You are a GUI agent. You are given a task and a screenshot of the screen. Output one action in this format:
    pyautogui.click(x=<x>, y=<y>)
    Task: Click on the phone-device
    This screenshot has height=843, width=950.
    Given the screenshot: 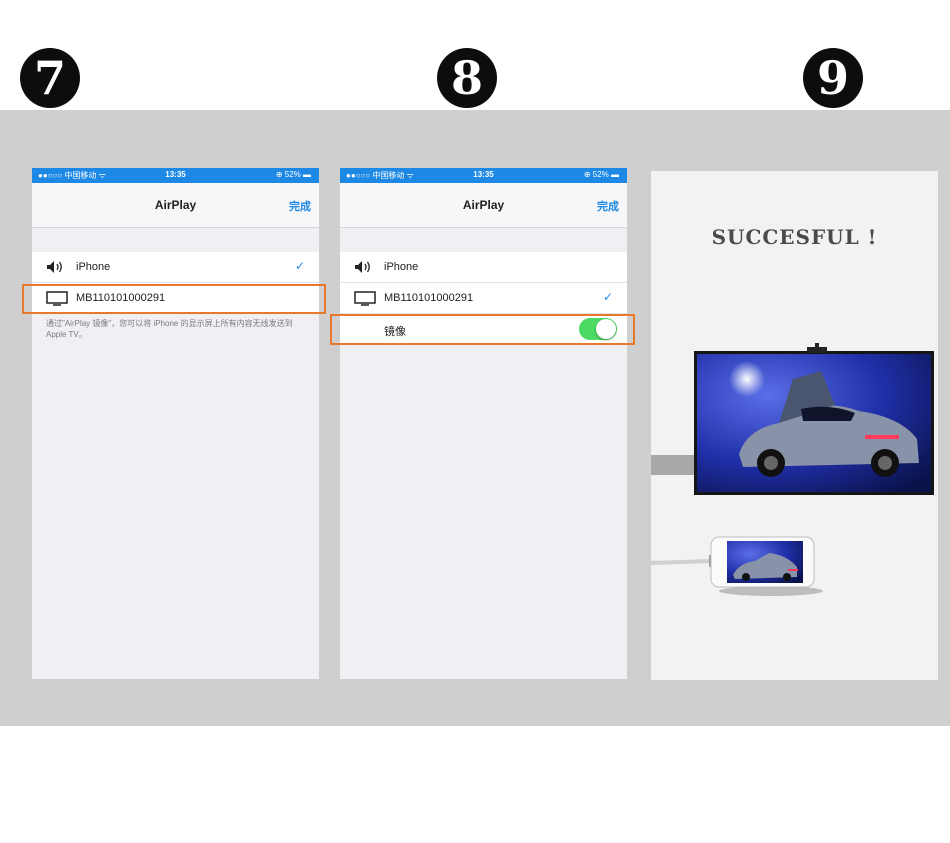 What is the action you would take?
    pyautogui.click(x=737, y=566)
    